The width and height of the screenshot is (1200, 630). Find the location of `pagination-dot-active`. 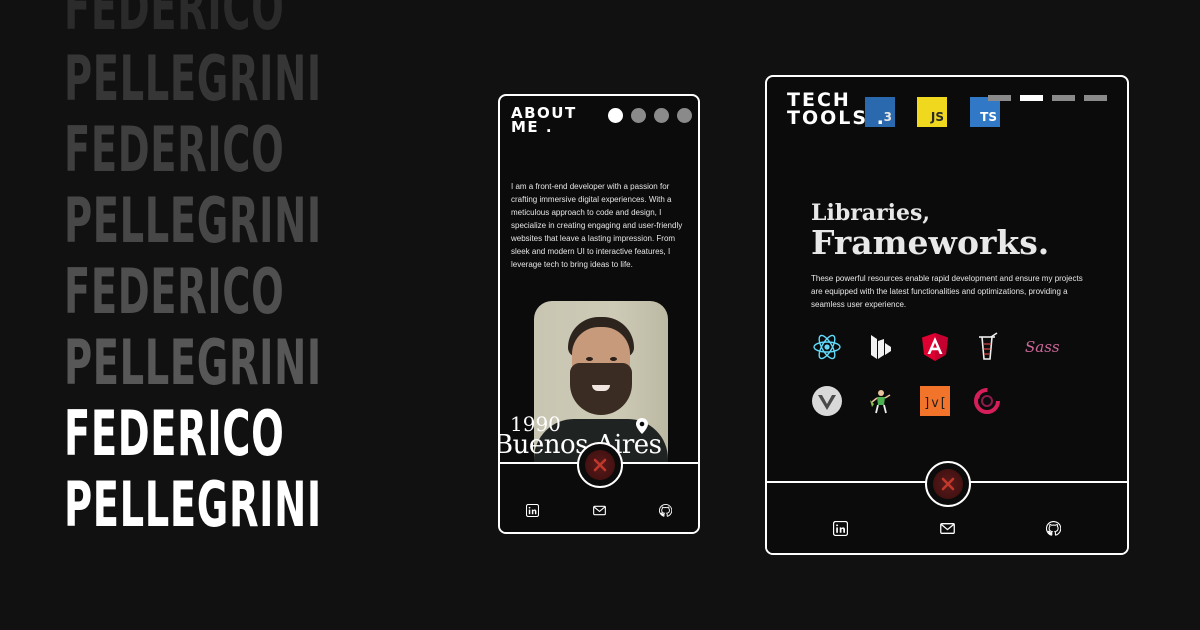

pagination-dot-active is located at coordinates (615, 115).